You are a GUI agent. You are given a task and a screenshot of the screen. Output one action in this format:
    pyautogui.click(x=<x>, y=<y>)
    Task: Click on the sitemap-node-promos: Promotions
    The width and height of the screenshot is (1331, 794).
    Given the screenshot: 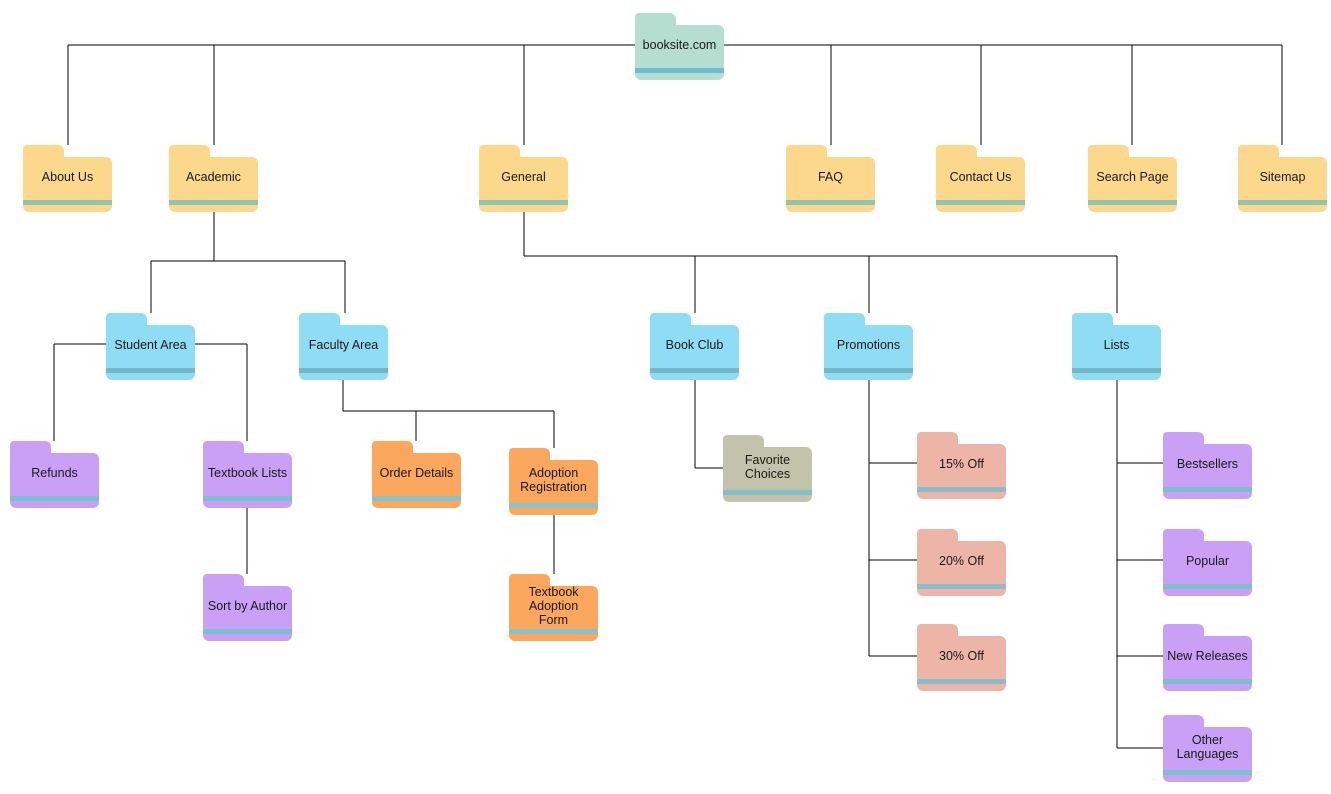 What is the action you would take?
    pyautogui.click(x=868, y=346)
    